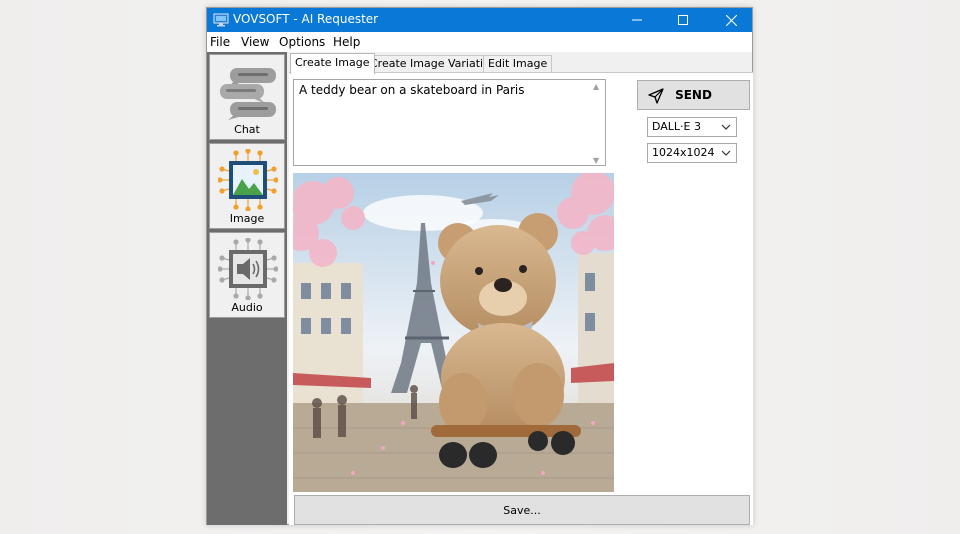 The width and height of the screenshot is (960, 534). I want to click on scroll-up-icon: ▲, so click(596, 86).